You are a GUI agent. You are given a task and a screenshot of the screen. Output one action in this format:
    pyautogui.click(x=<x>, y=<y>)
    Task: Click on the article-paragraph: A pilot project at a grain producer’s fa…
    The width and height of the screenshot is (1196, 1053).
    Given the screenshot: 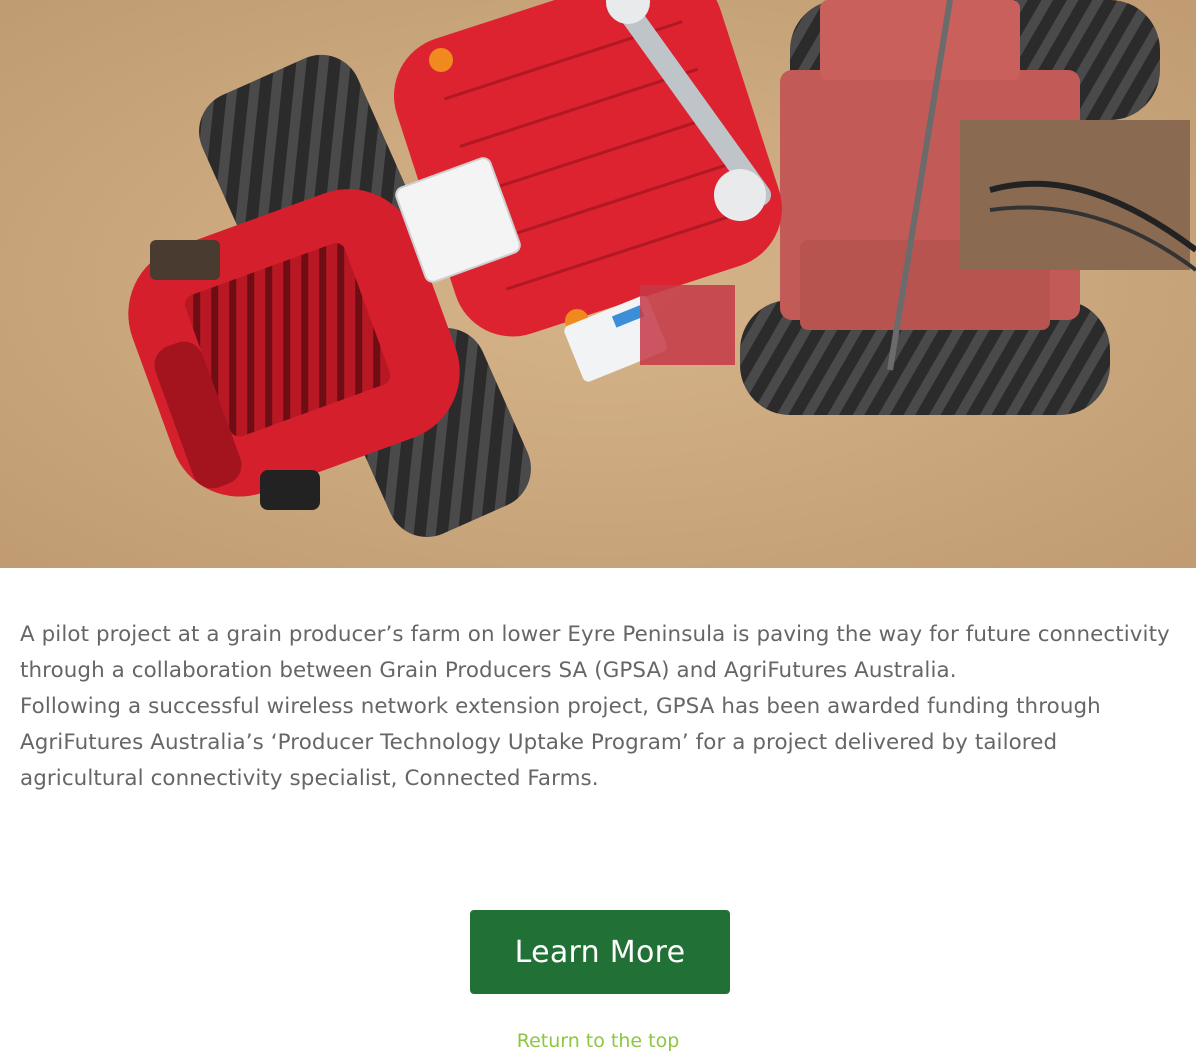 What is the action you would take?
    pyautogui.click(x=595, y=652)
    